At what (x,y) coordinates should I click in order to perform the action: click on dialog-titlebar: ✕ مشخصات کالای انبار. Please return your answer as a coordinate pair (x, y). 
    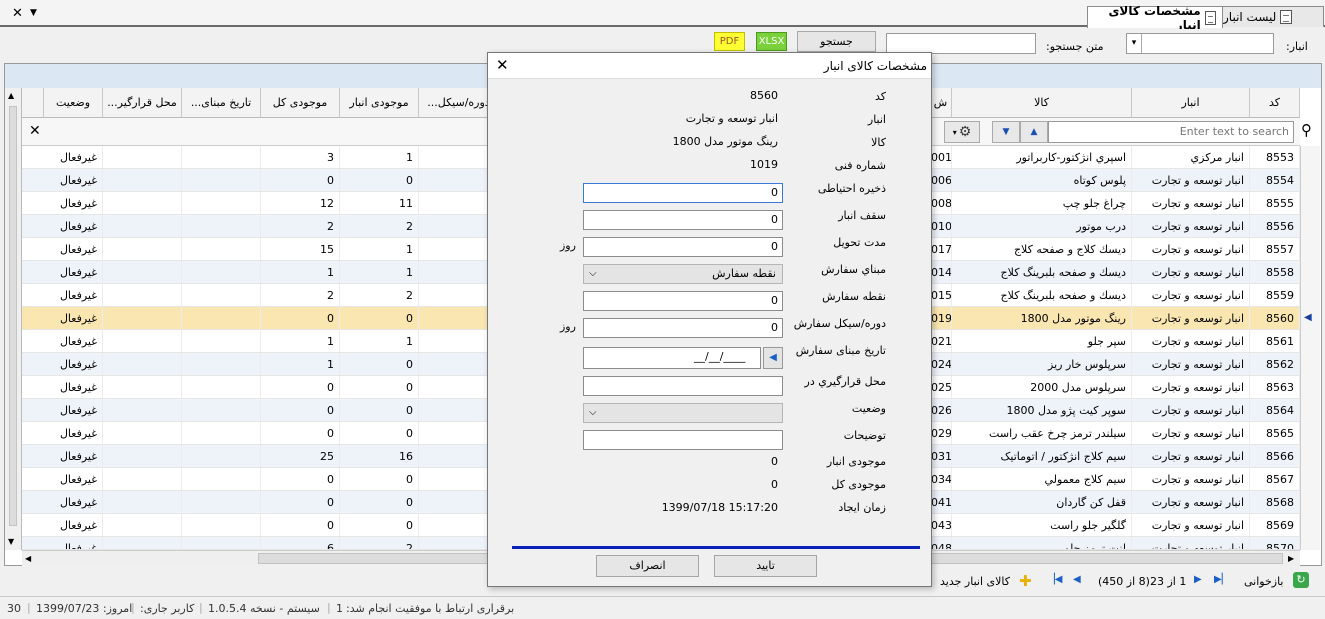
    Looking at the image, I should click on (709, 66).